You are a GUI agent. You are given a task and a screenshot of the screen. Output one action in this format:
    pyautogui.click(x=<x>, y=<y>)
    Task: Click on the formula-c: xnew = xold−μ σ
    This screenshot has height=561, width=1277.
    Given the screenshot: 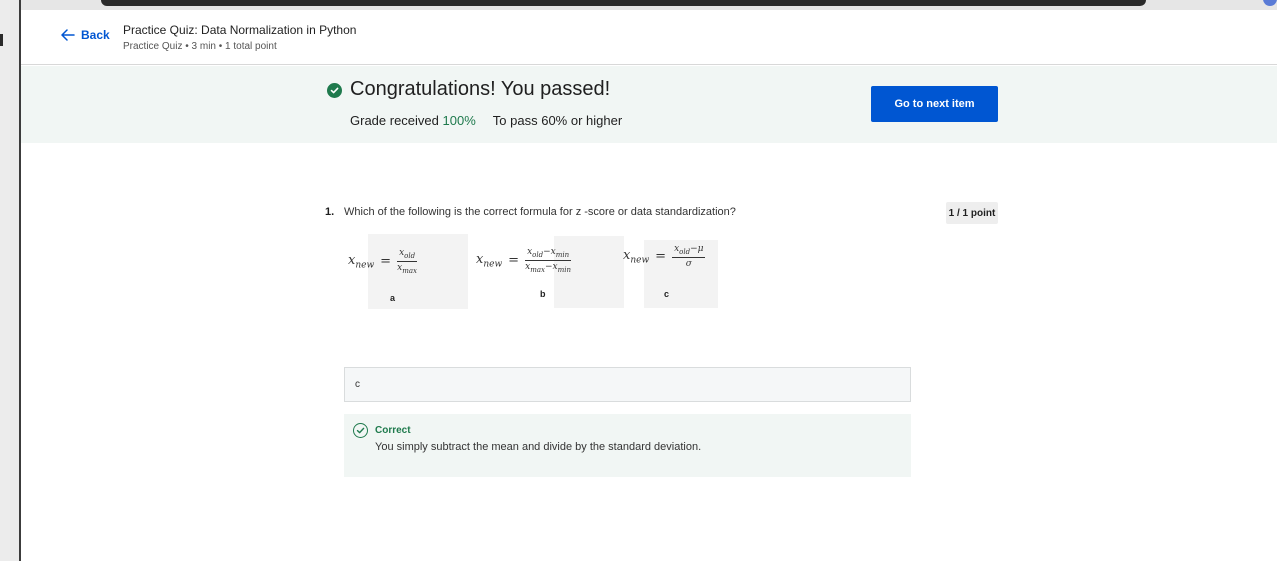 What is the action you would take?
    pyautogui.click(x=664, y=256)
    